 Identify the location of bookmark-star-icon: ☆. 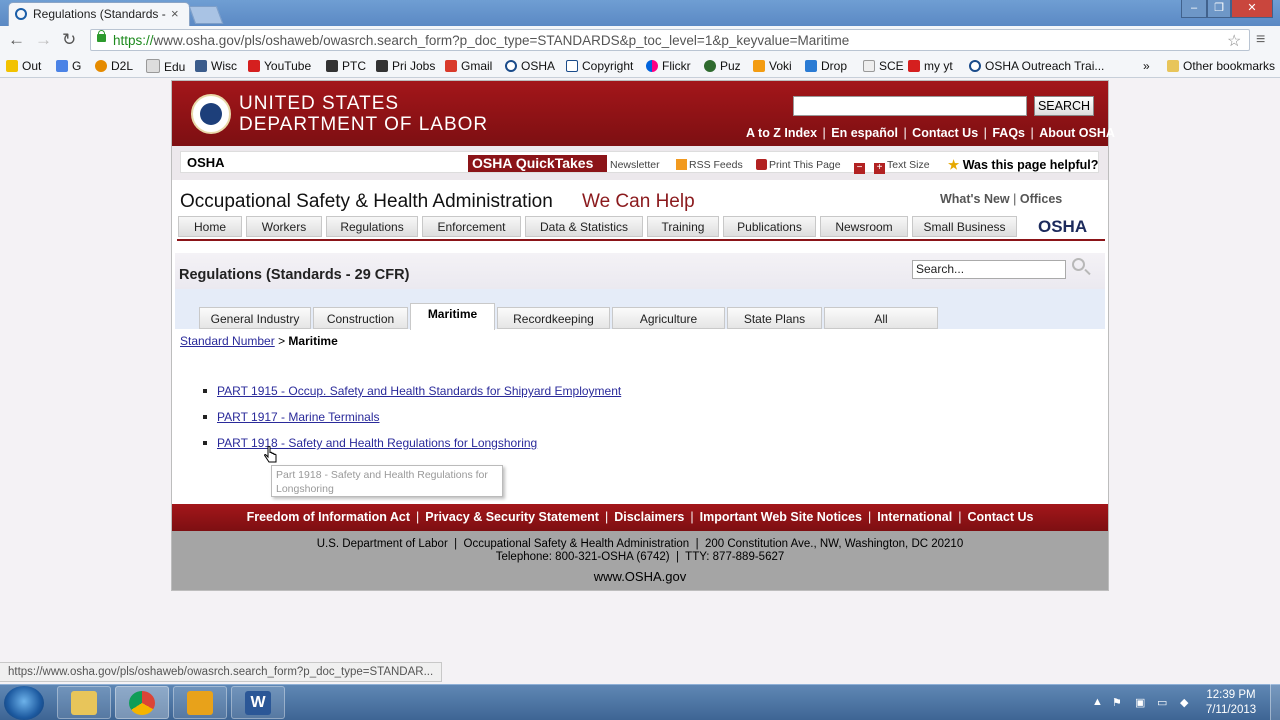
(1234, 41).